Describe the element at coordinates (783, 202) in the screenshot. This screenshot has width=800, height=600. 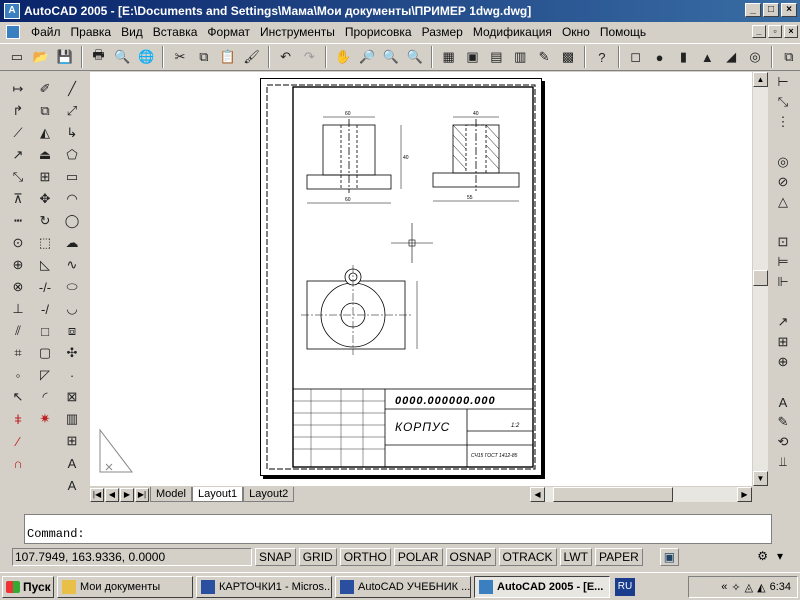
I see `dim-angular-right-icon: △` at that location.